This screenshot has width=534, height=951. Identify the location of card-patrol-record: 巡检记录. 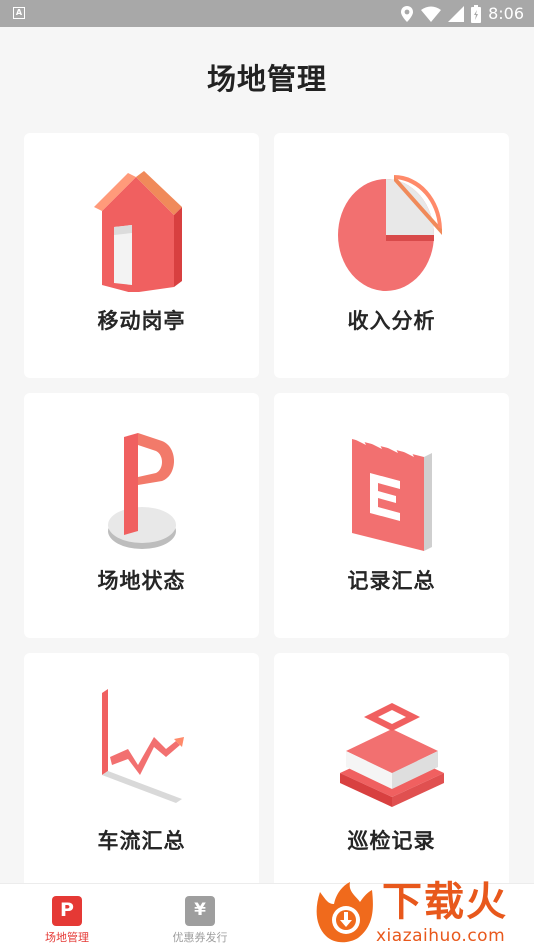
(391, 775).